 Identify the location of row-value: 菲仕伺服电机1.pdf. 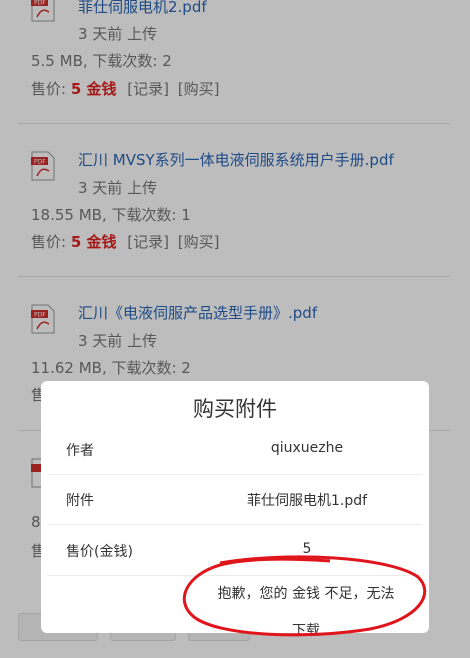
(307, 501).